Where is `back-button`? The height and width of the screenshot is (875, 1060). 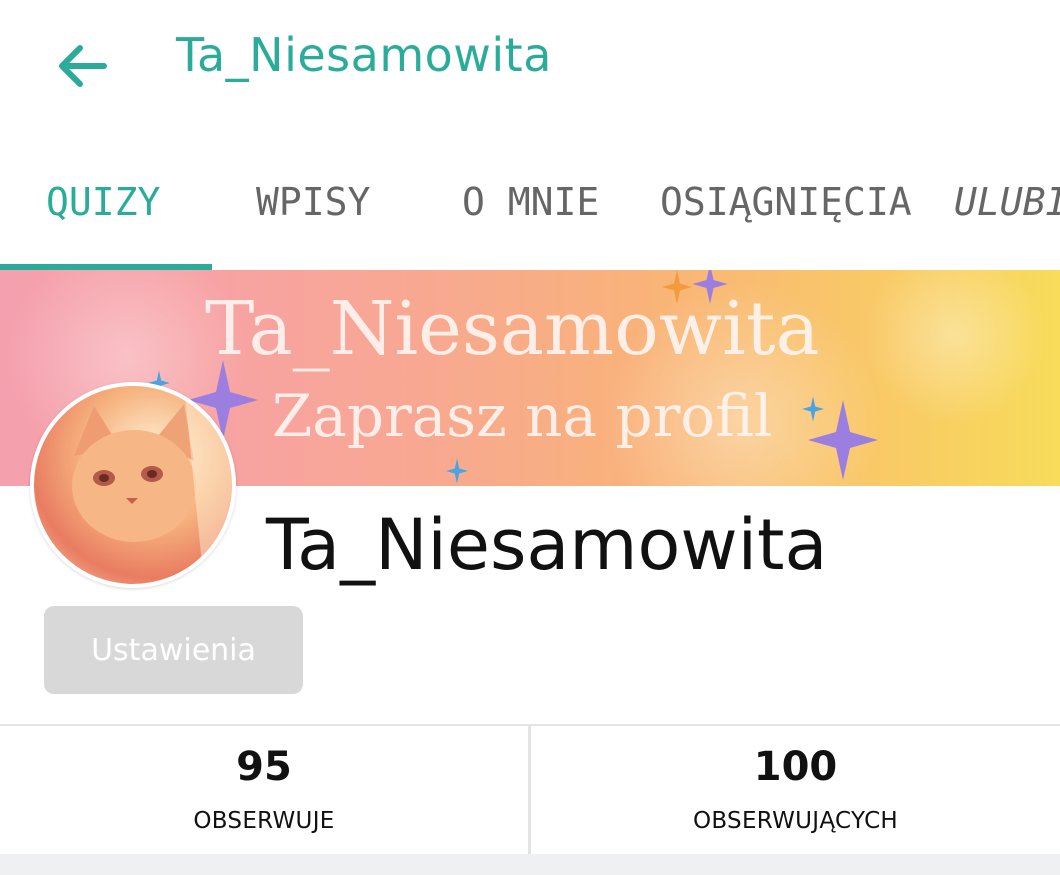 back-button is located at coordinates (82, 66).